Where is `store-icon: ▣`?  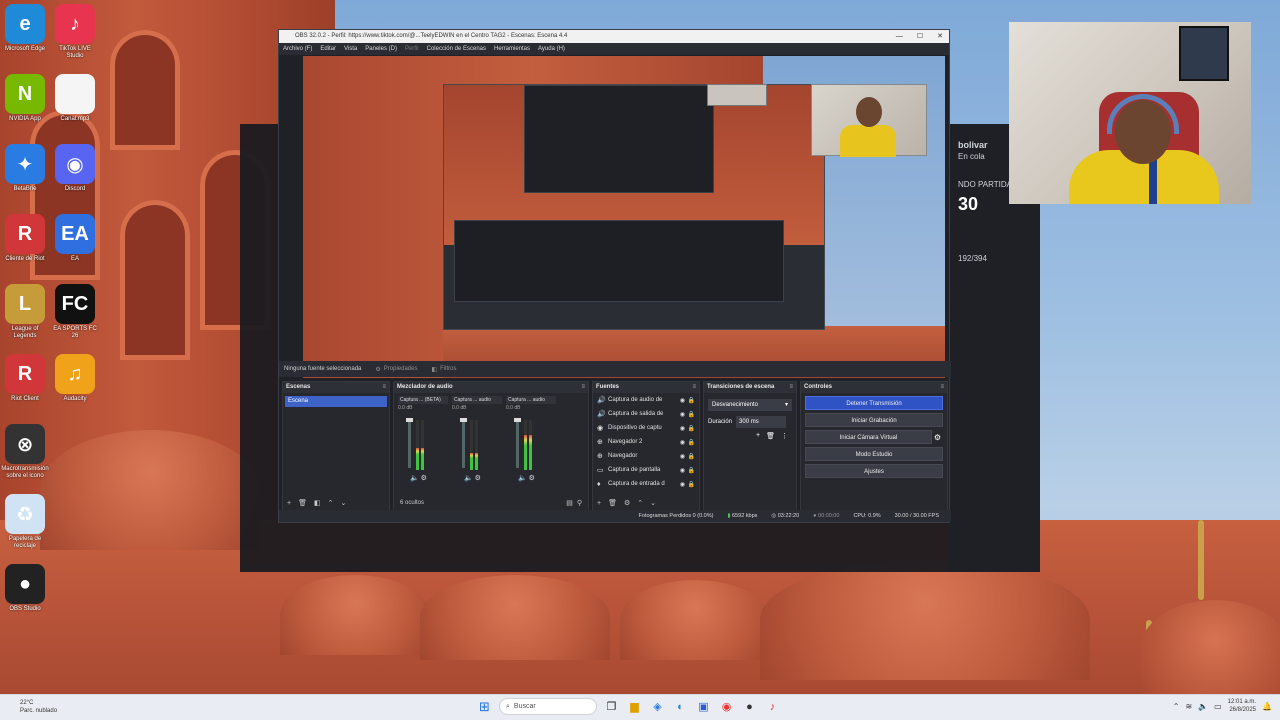
store-icon: ▣ is located at coordinates (703, 706).